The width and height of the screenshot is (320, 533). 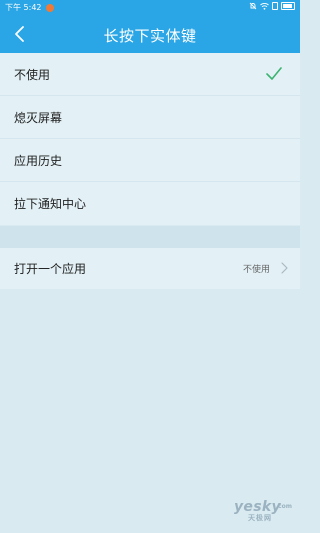 I want to click on option-app-history: 应用历史, so click(x=150, y=160).